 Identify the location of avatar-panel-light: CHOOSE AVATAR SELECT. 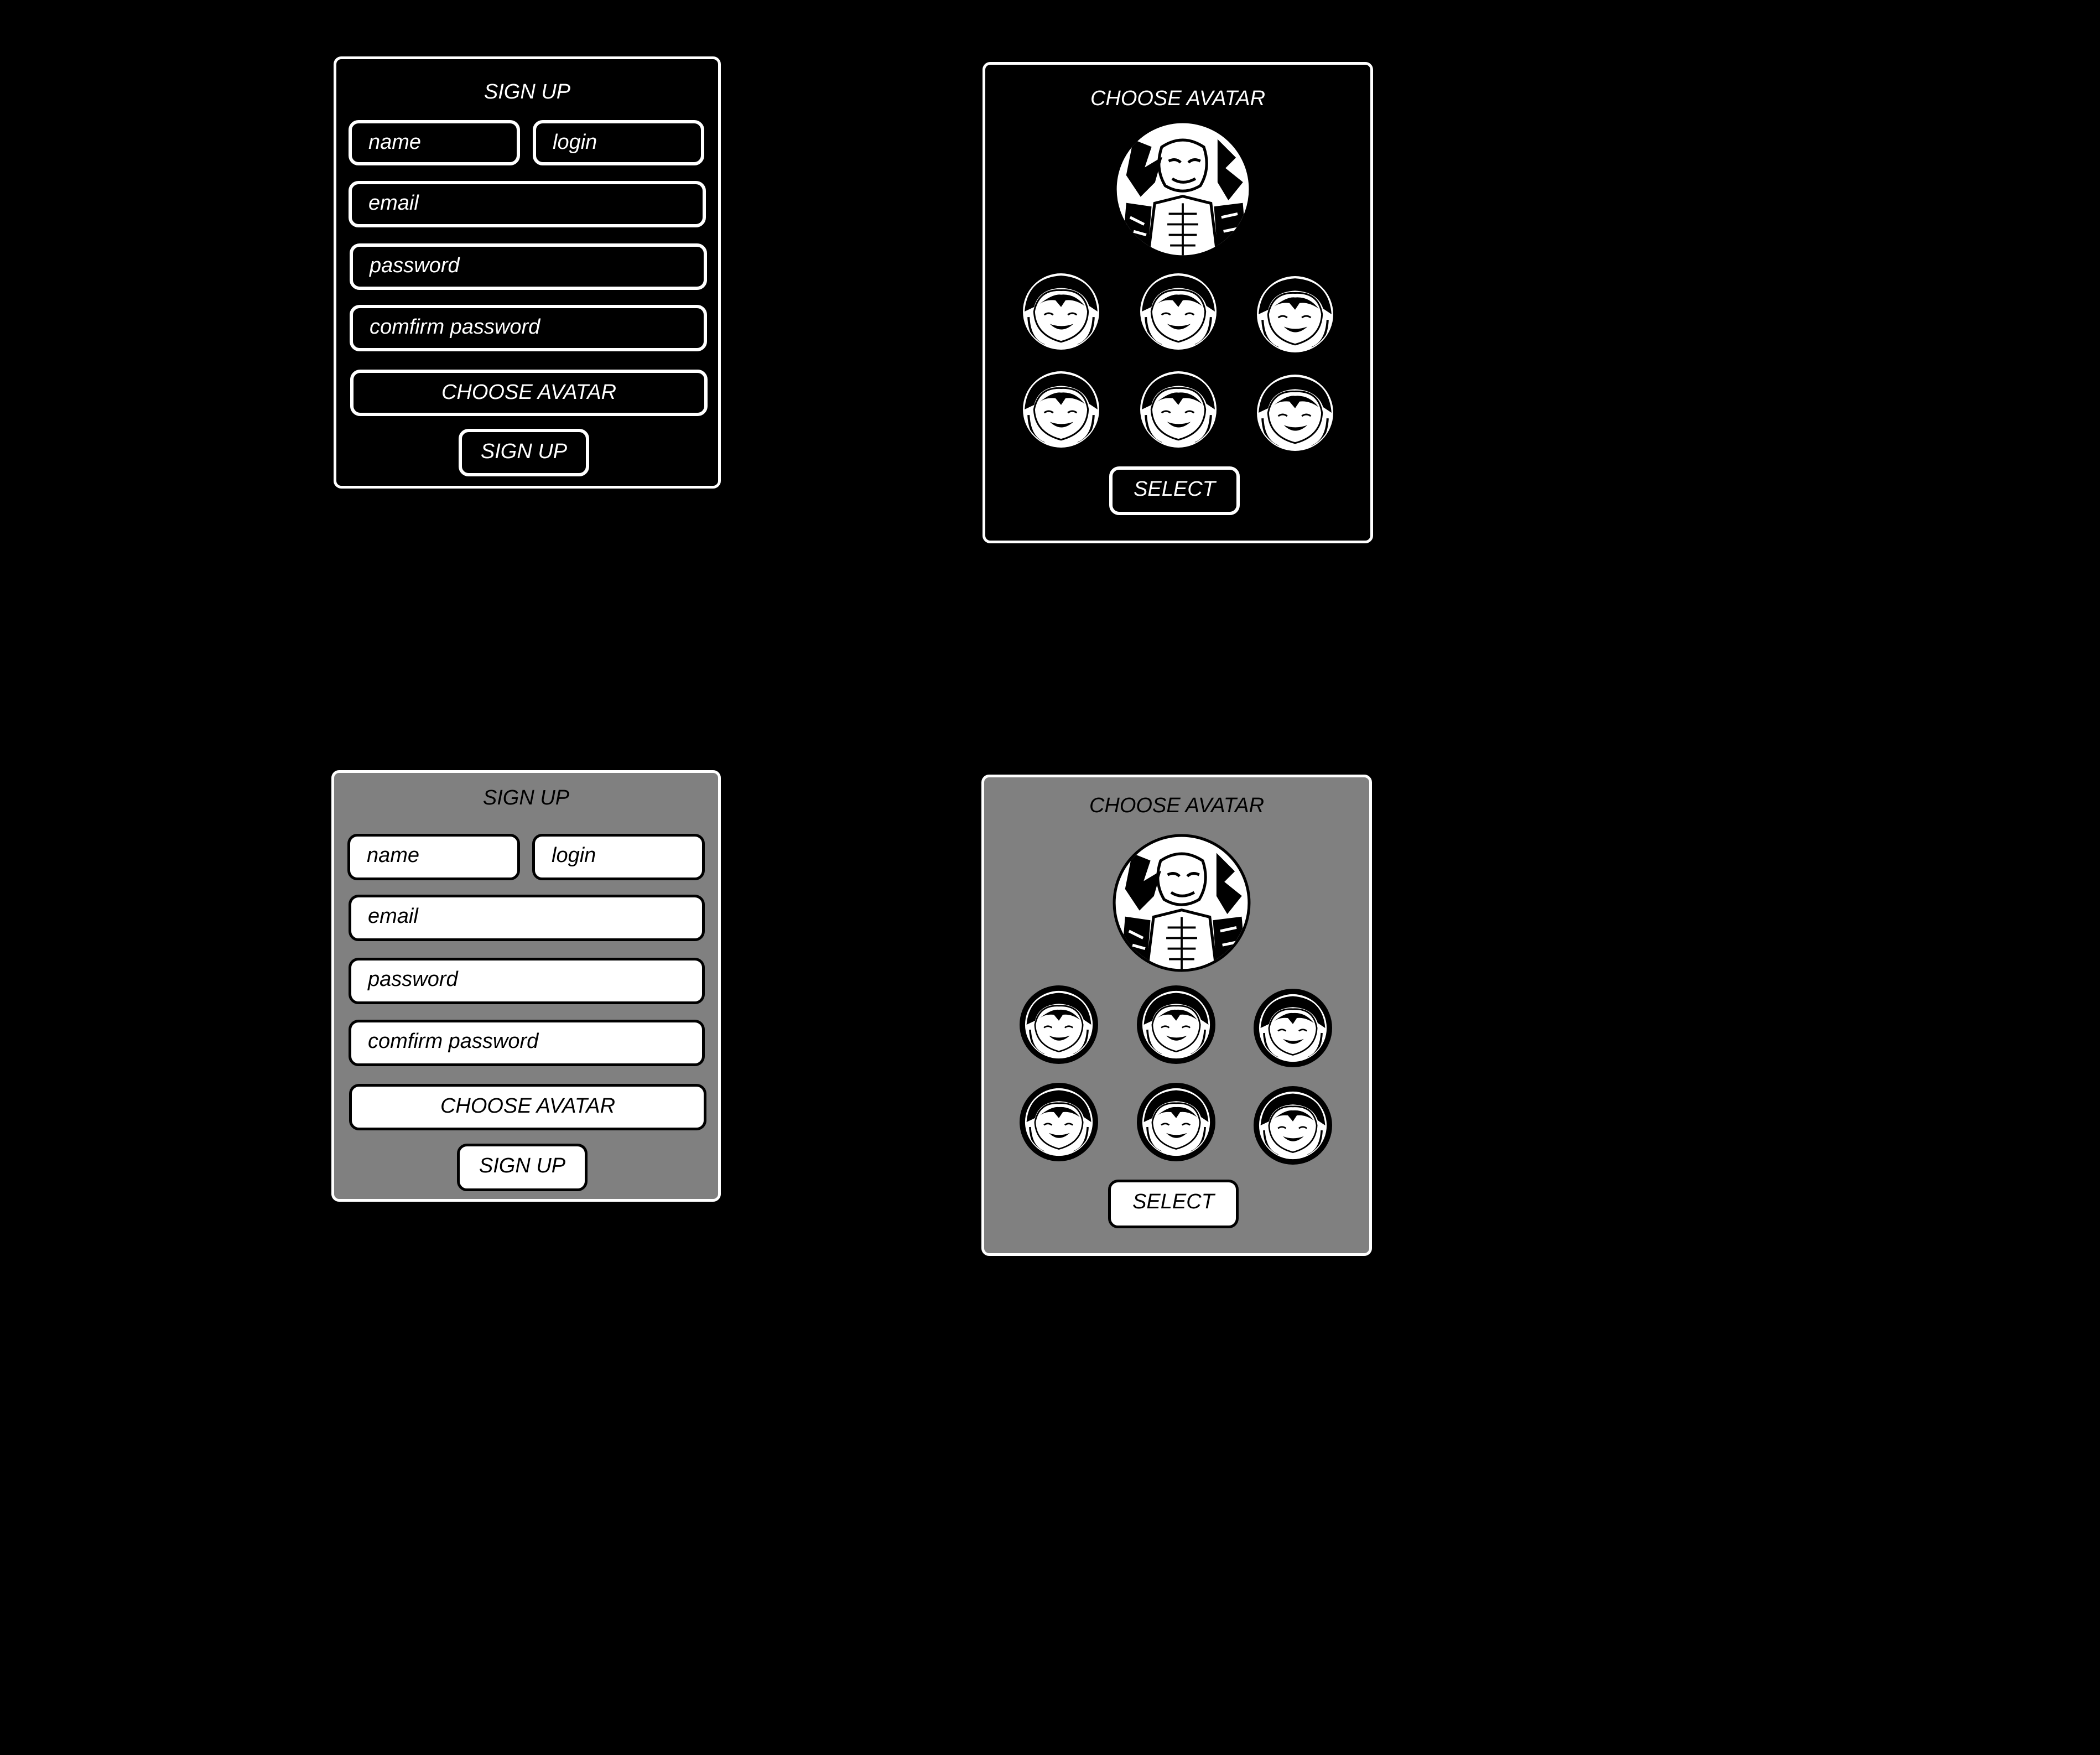
(1176, 1015).